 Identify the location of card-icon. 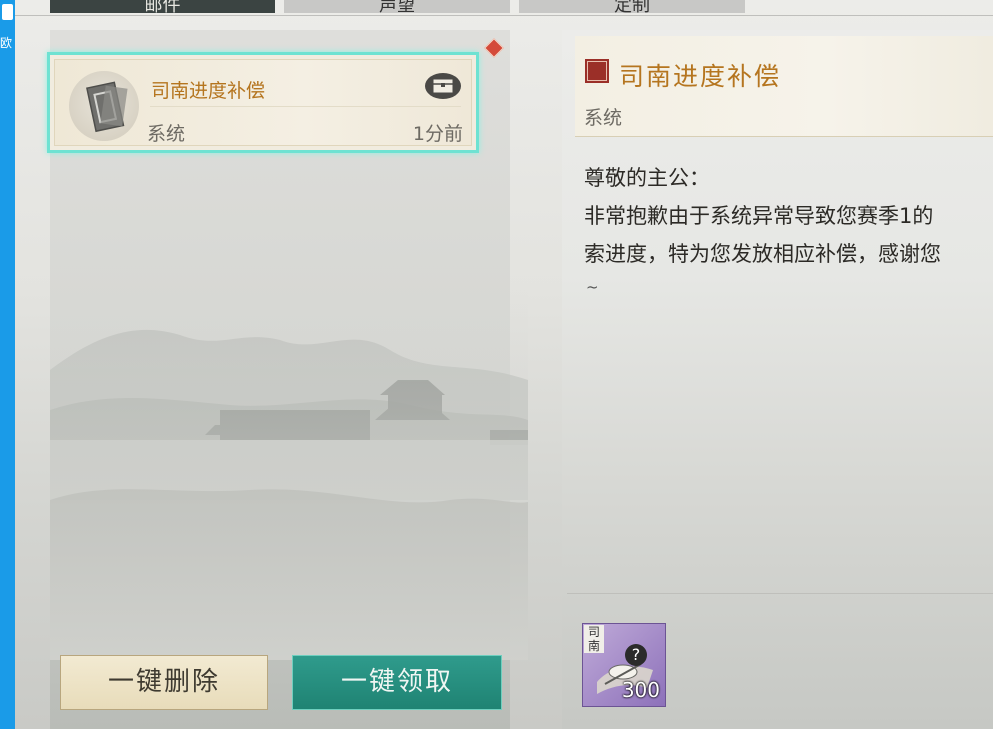
(107, 107).